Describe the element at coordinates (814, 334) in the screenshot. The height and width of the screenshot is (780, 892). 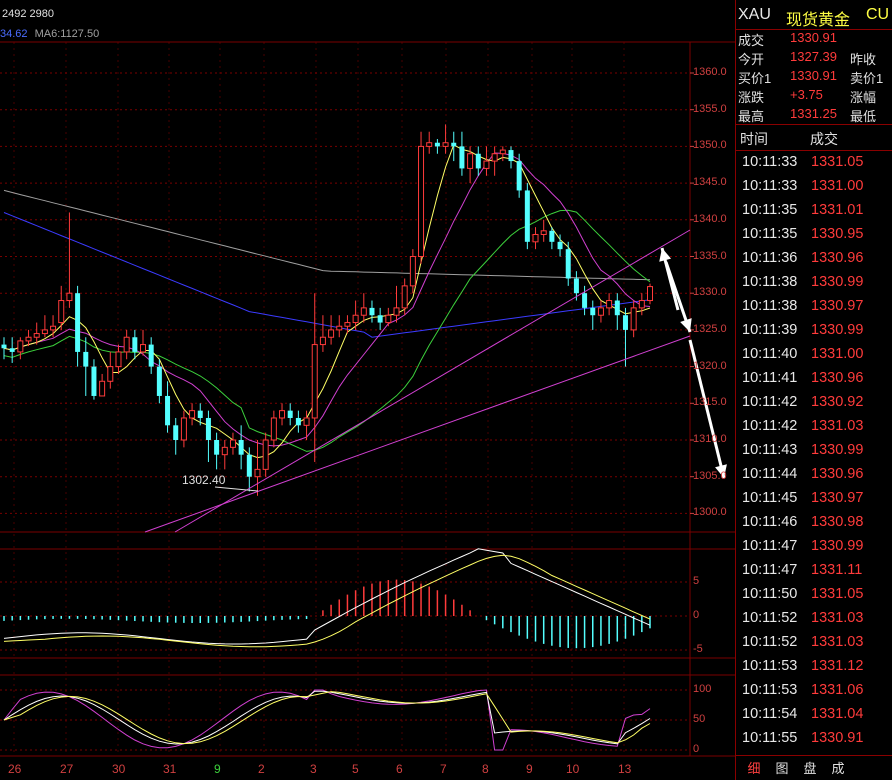
I see `trade-row: 10:11:39 1330.99` at that location.